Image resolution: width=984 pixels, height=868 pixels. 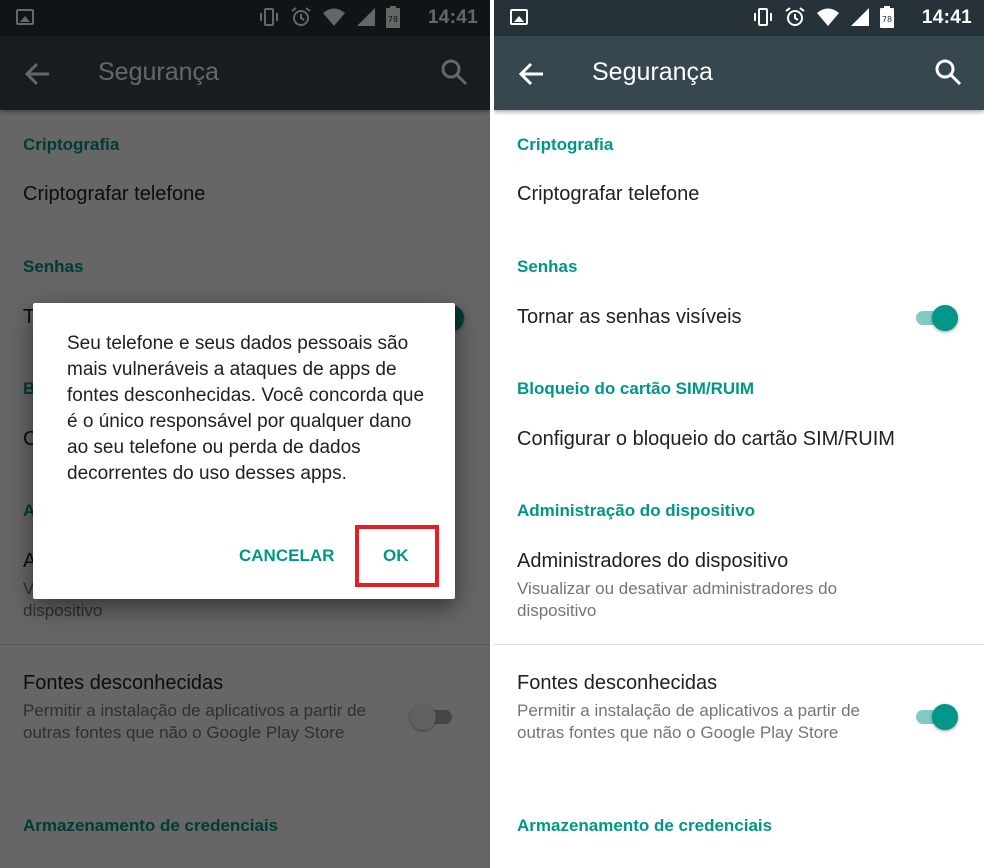 What do you see at coordinates (887, 19) in the screenshot?
I see `battery-level: 78` at bounding box center [887, 19].